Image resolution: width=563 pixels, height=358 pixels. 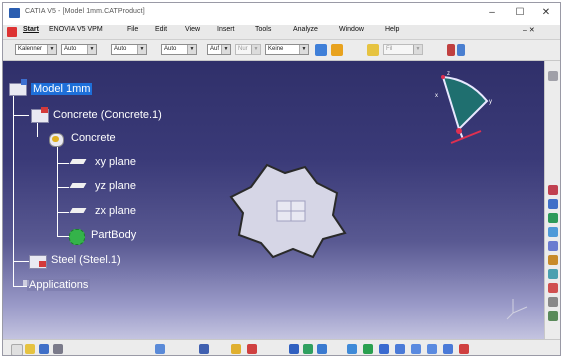 I want to click on paint-brush-icon, so click(x=321, y=50).